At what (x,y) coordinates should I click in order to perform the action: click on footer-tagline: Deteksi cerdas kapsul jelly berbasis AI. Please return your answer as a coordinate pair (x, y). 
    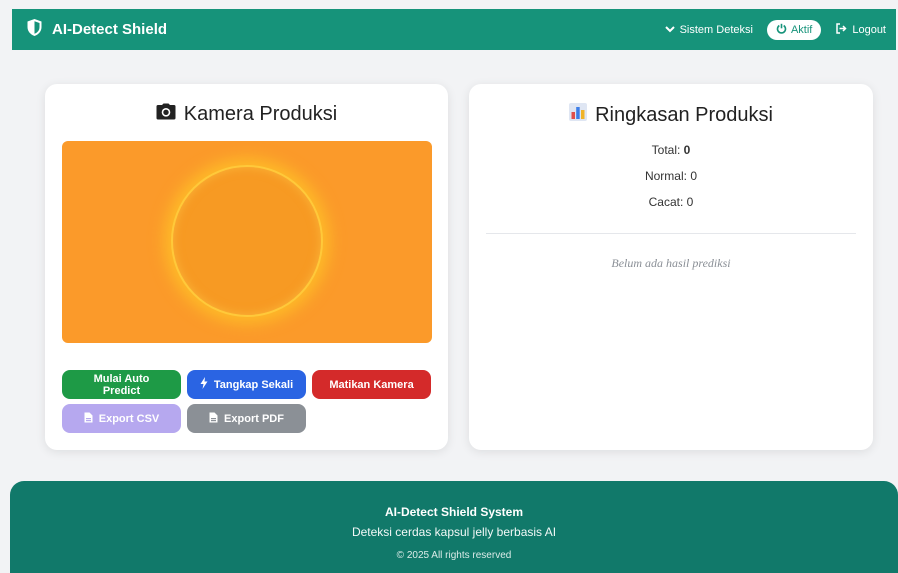
    Looking at the image, I should click on (454, 532).